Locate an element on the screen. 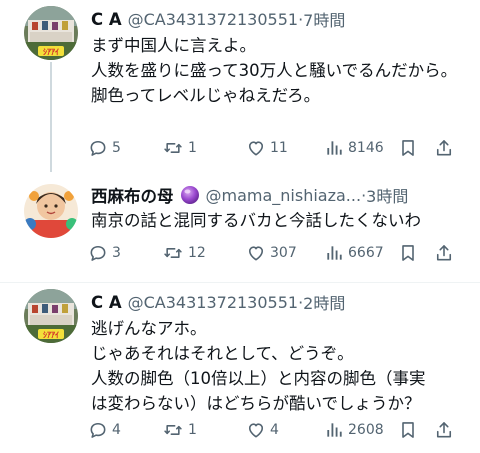 This screenshot has height=453, width=480. tweet-text-line: 逃げんなアホ。 is located at coordinates (149, 328).